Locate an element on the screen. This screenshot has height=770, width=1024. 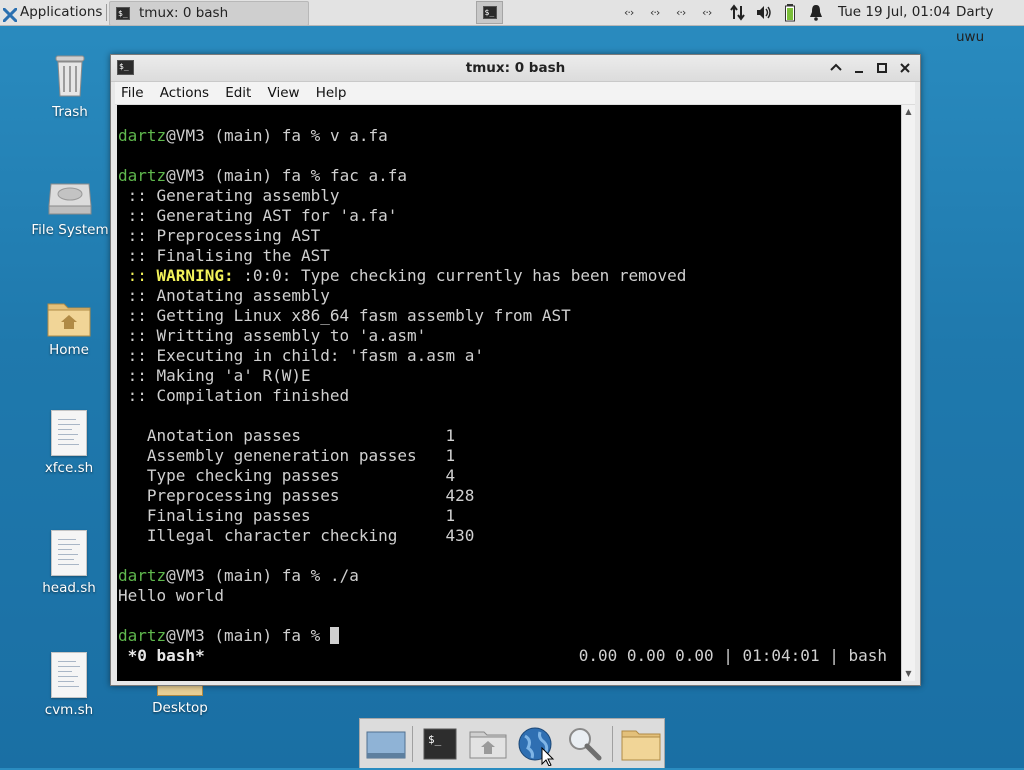
tmux-window-list: *0 bash* is located at coordinates (161, 656).